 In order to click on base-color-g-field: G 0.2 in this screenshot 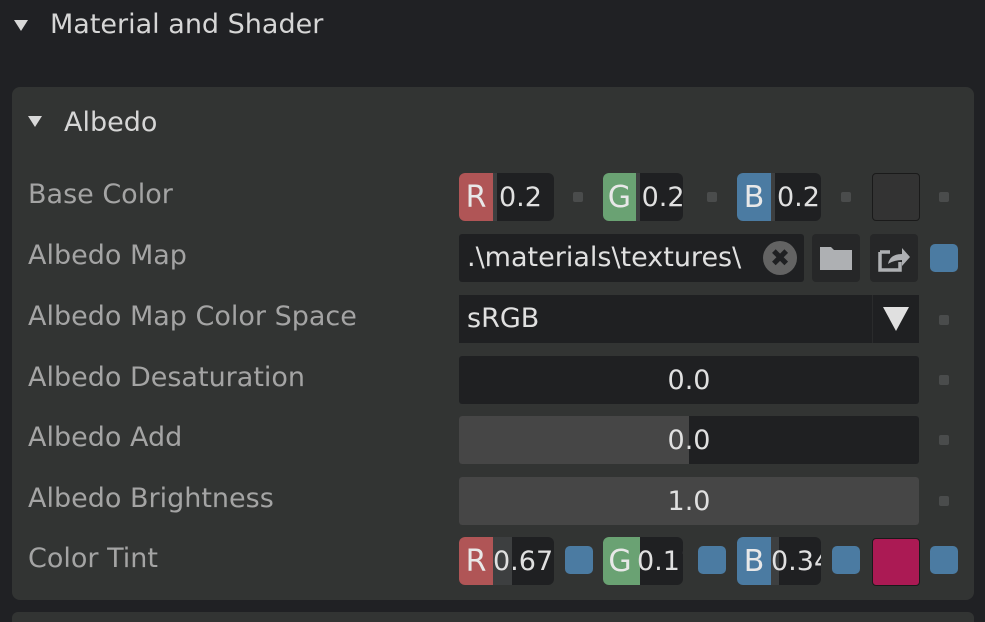, I will do `click(643, 197)`.